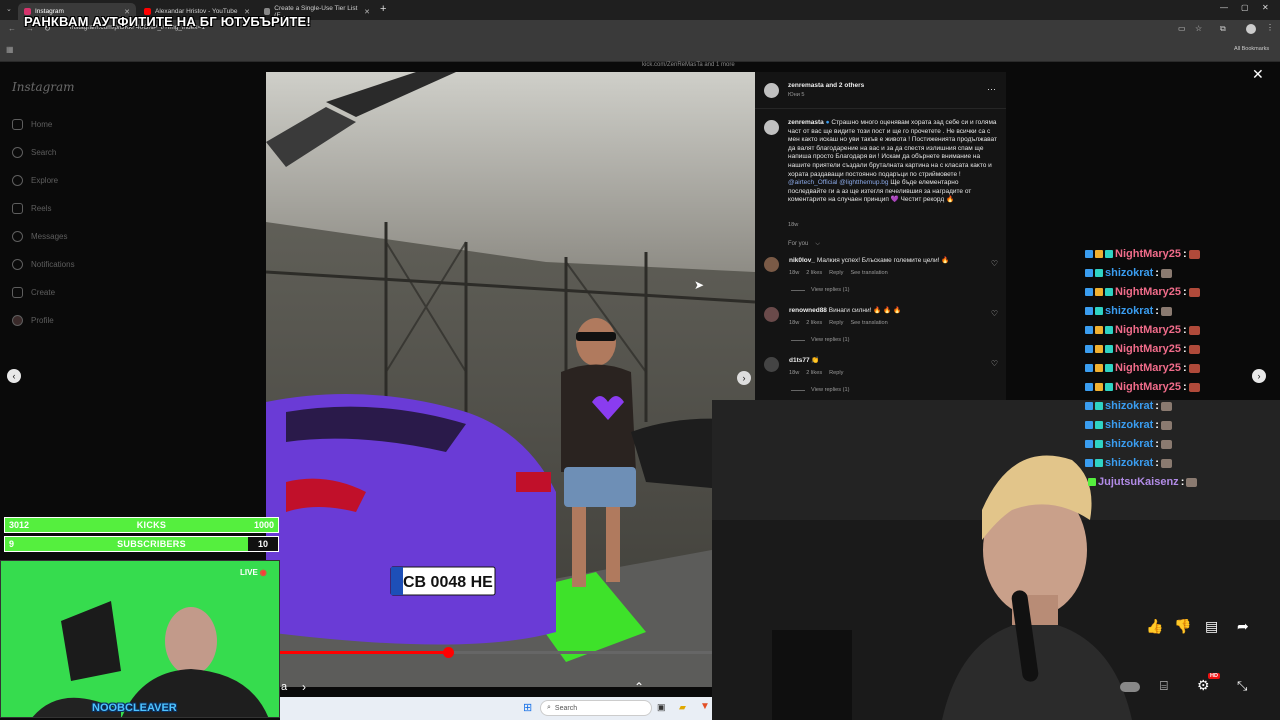 This screenshot has height=720, width=1280. I want to click on chevron-right-icon: ›, so click(304, 687).